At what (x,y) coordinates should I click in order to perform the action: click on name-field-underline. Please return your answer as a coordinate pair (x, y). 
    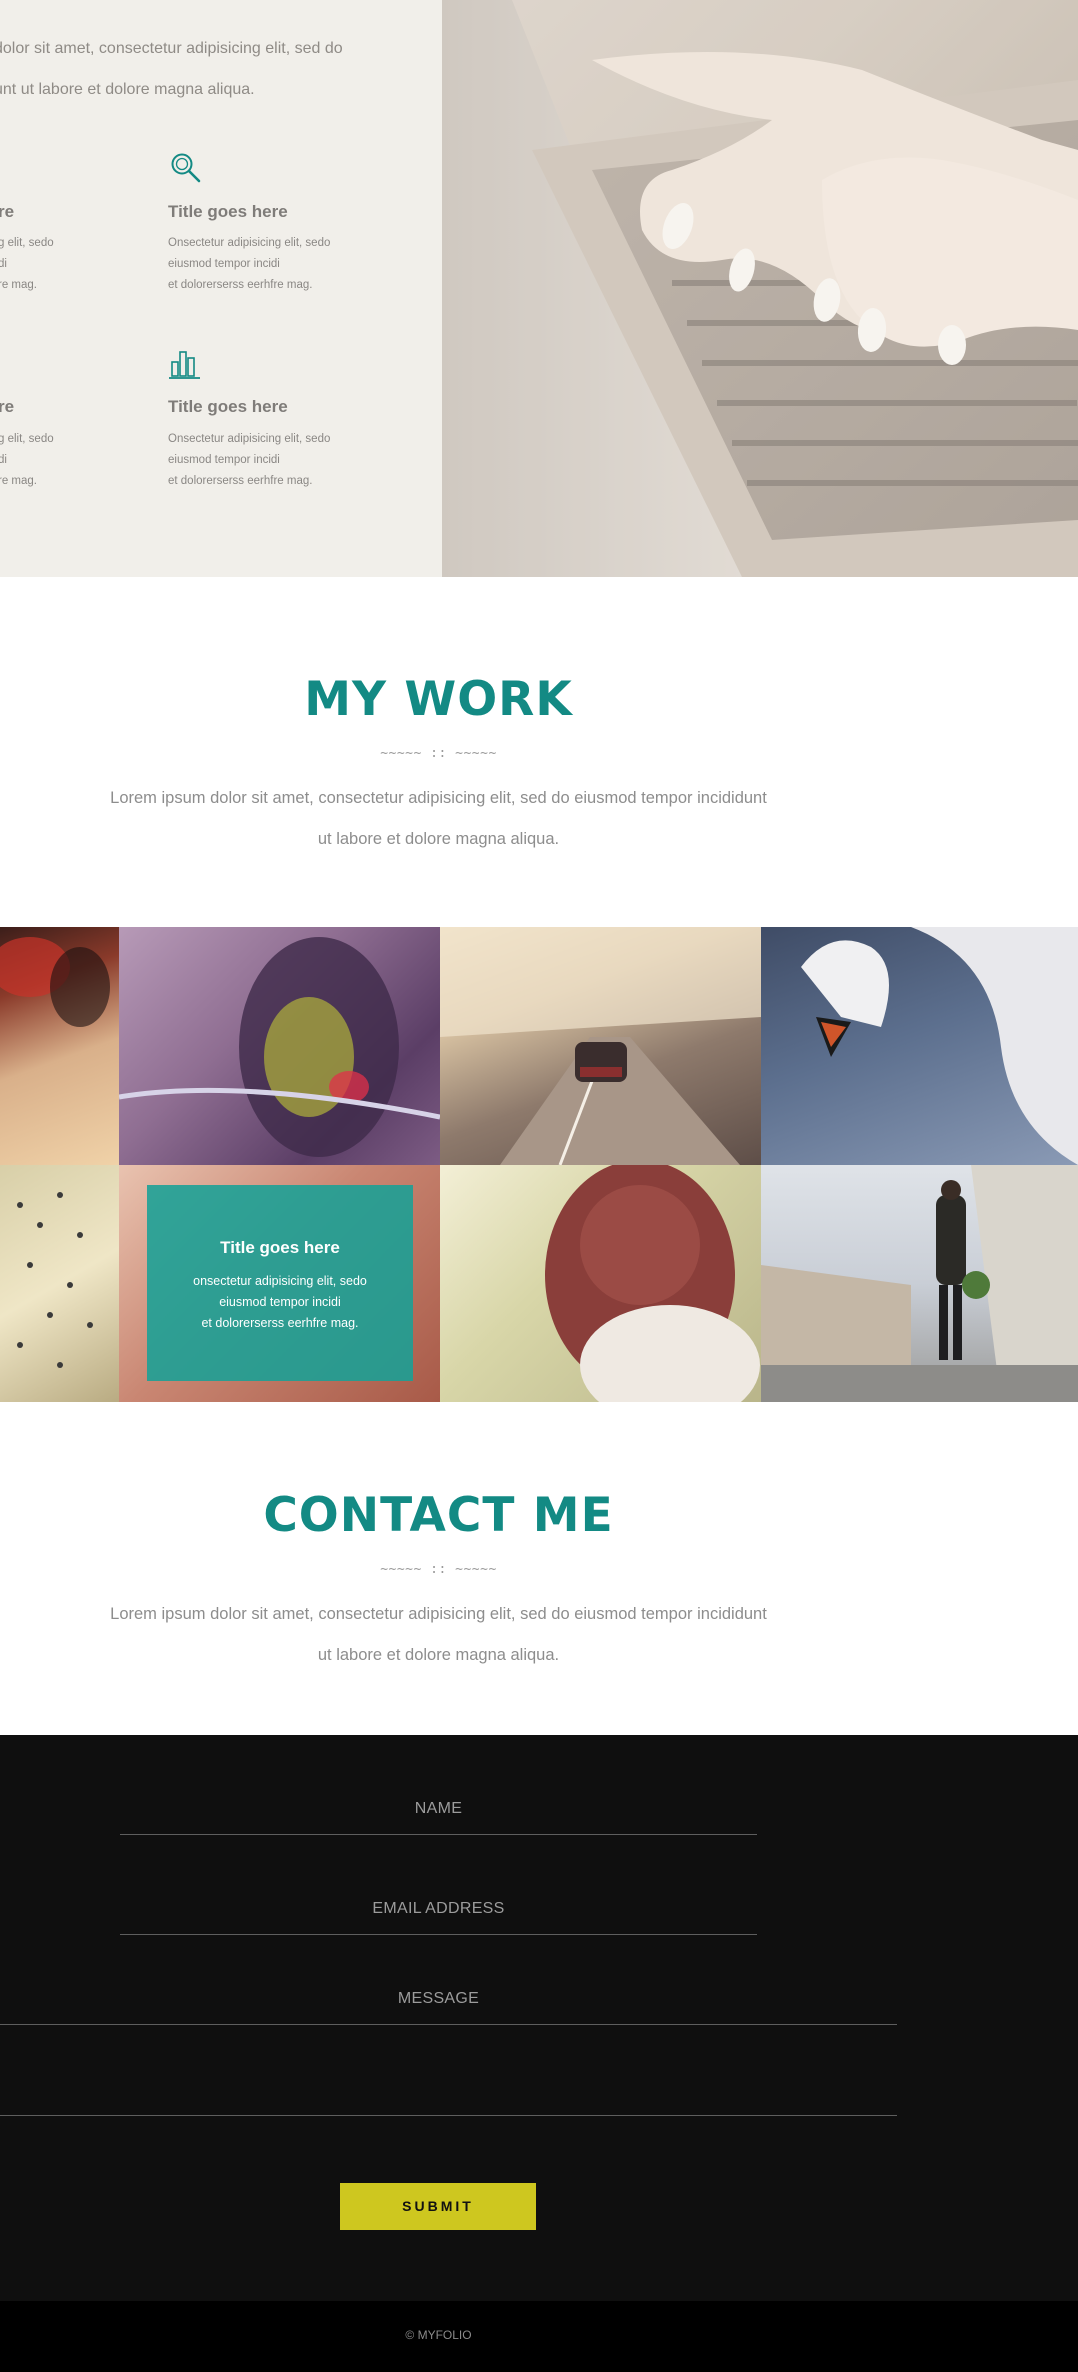
    Looking at the image, I should click on (438, 1834).